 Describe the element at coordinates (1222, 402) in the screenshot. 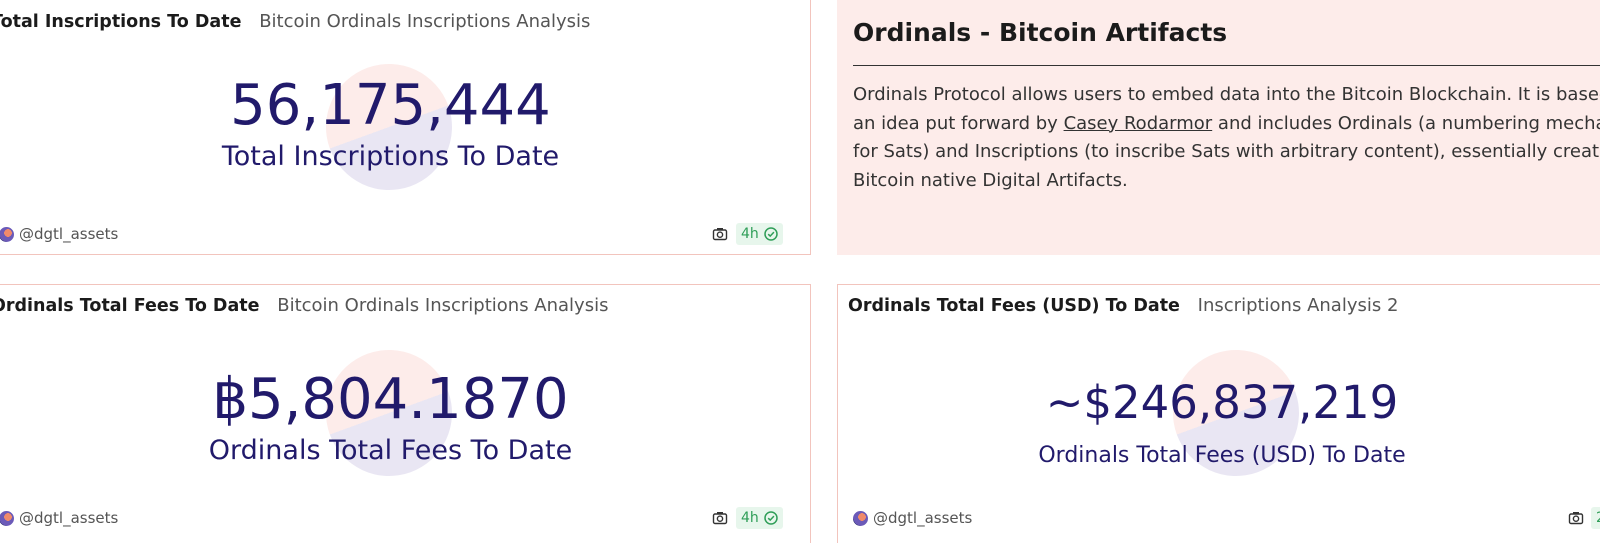

I see `counter-value: ~$246,837,219` at that location.